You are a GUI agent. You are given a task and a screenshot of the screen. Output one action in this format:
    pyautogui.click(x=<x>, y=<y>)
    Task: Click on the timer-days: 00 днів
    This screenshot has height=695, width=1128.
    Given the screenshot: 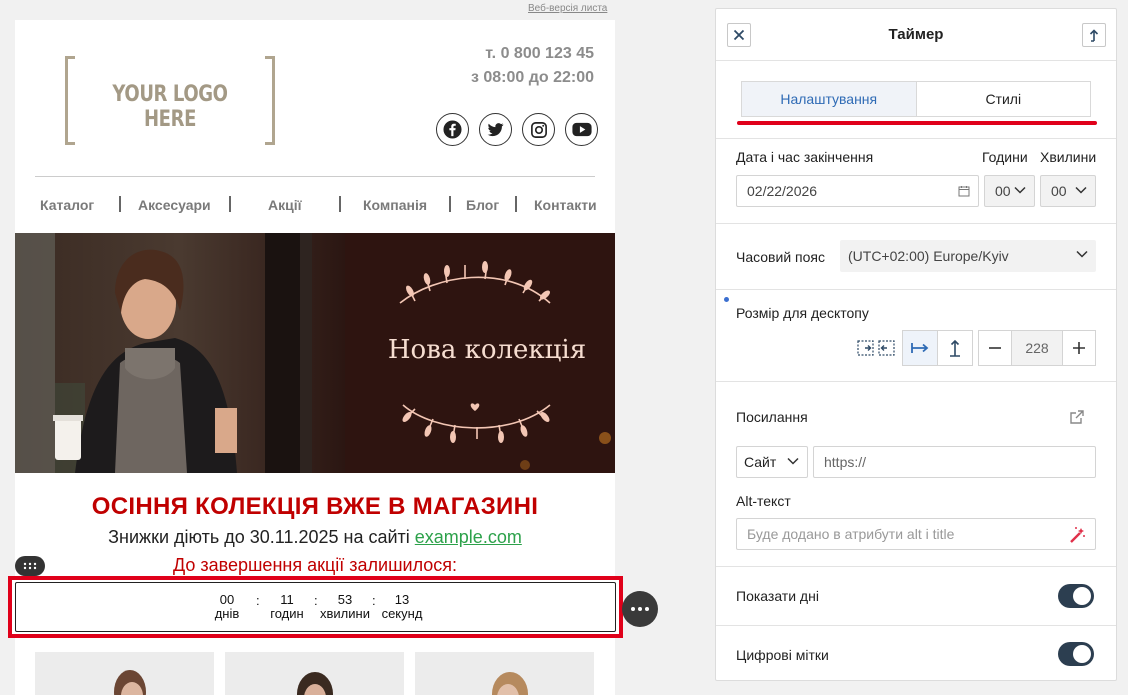 What is the action you would take?
    pyautogui.click(x=227, y=607)
    